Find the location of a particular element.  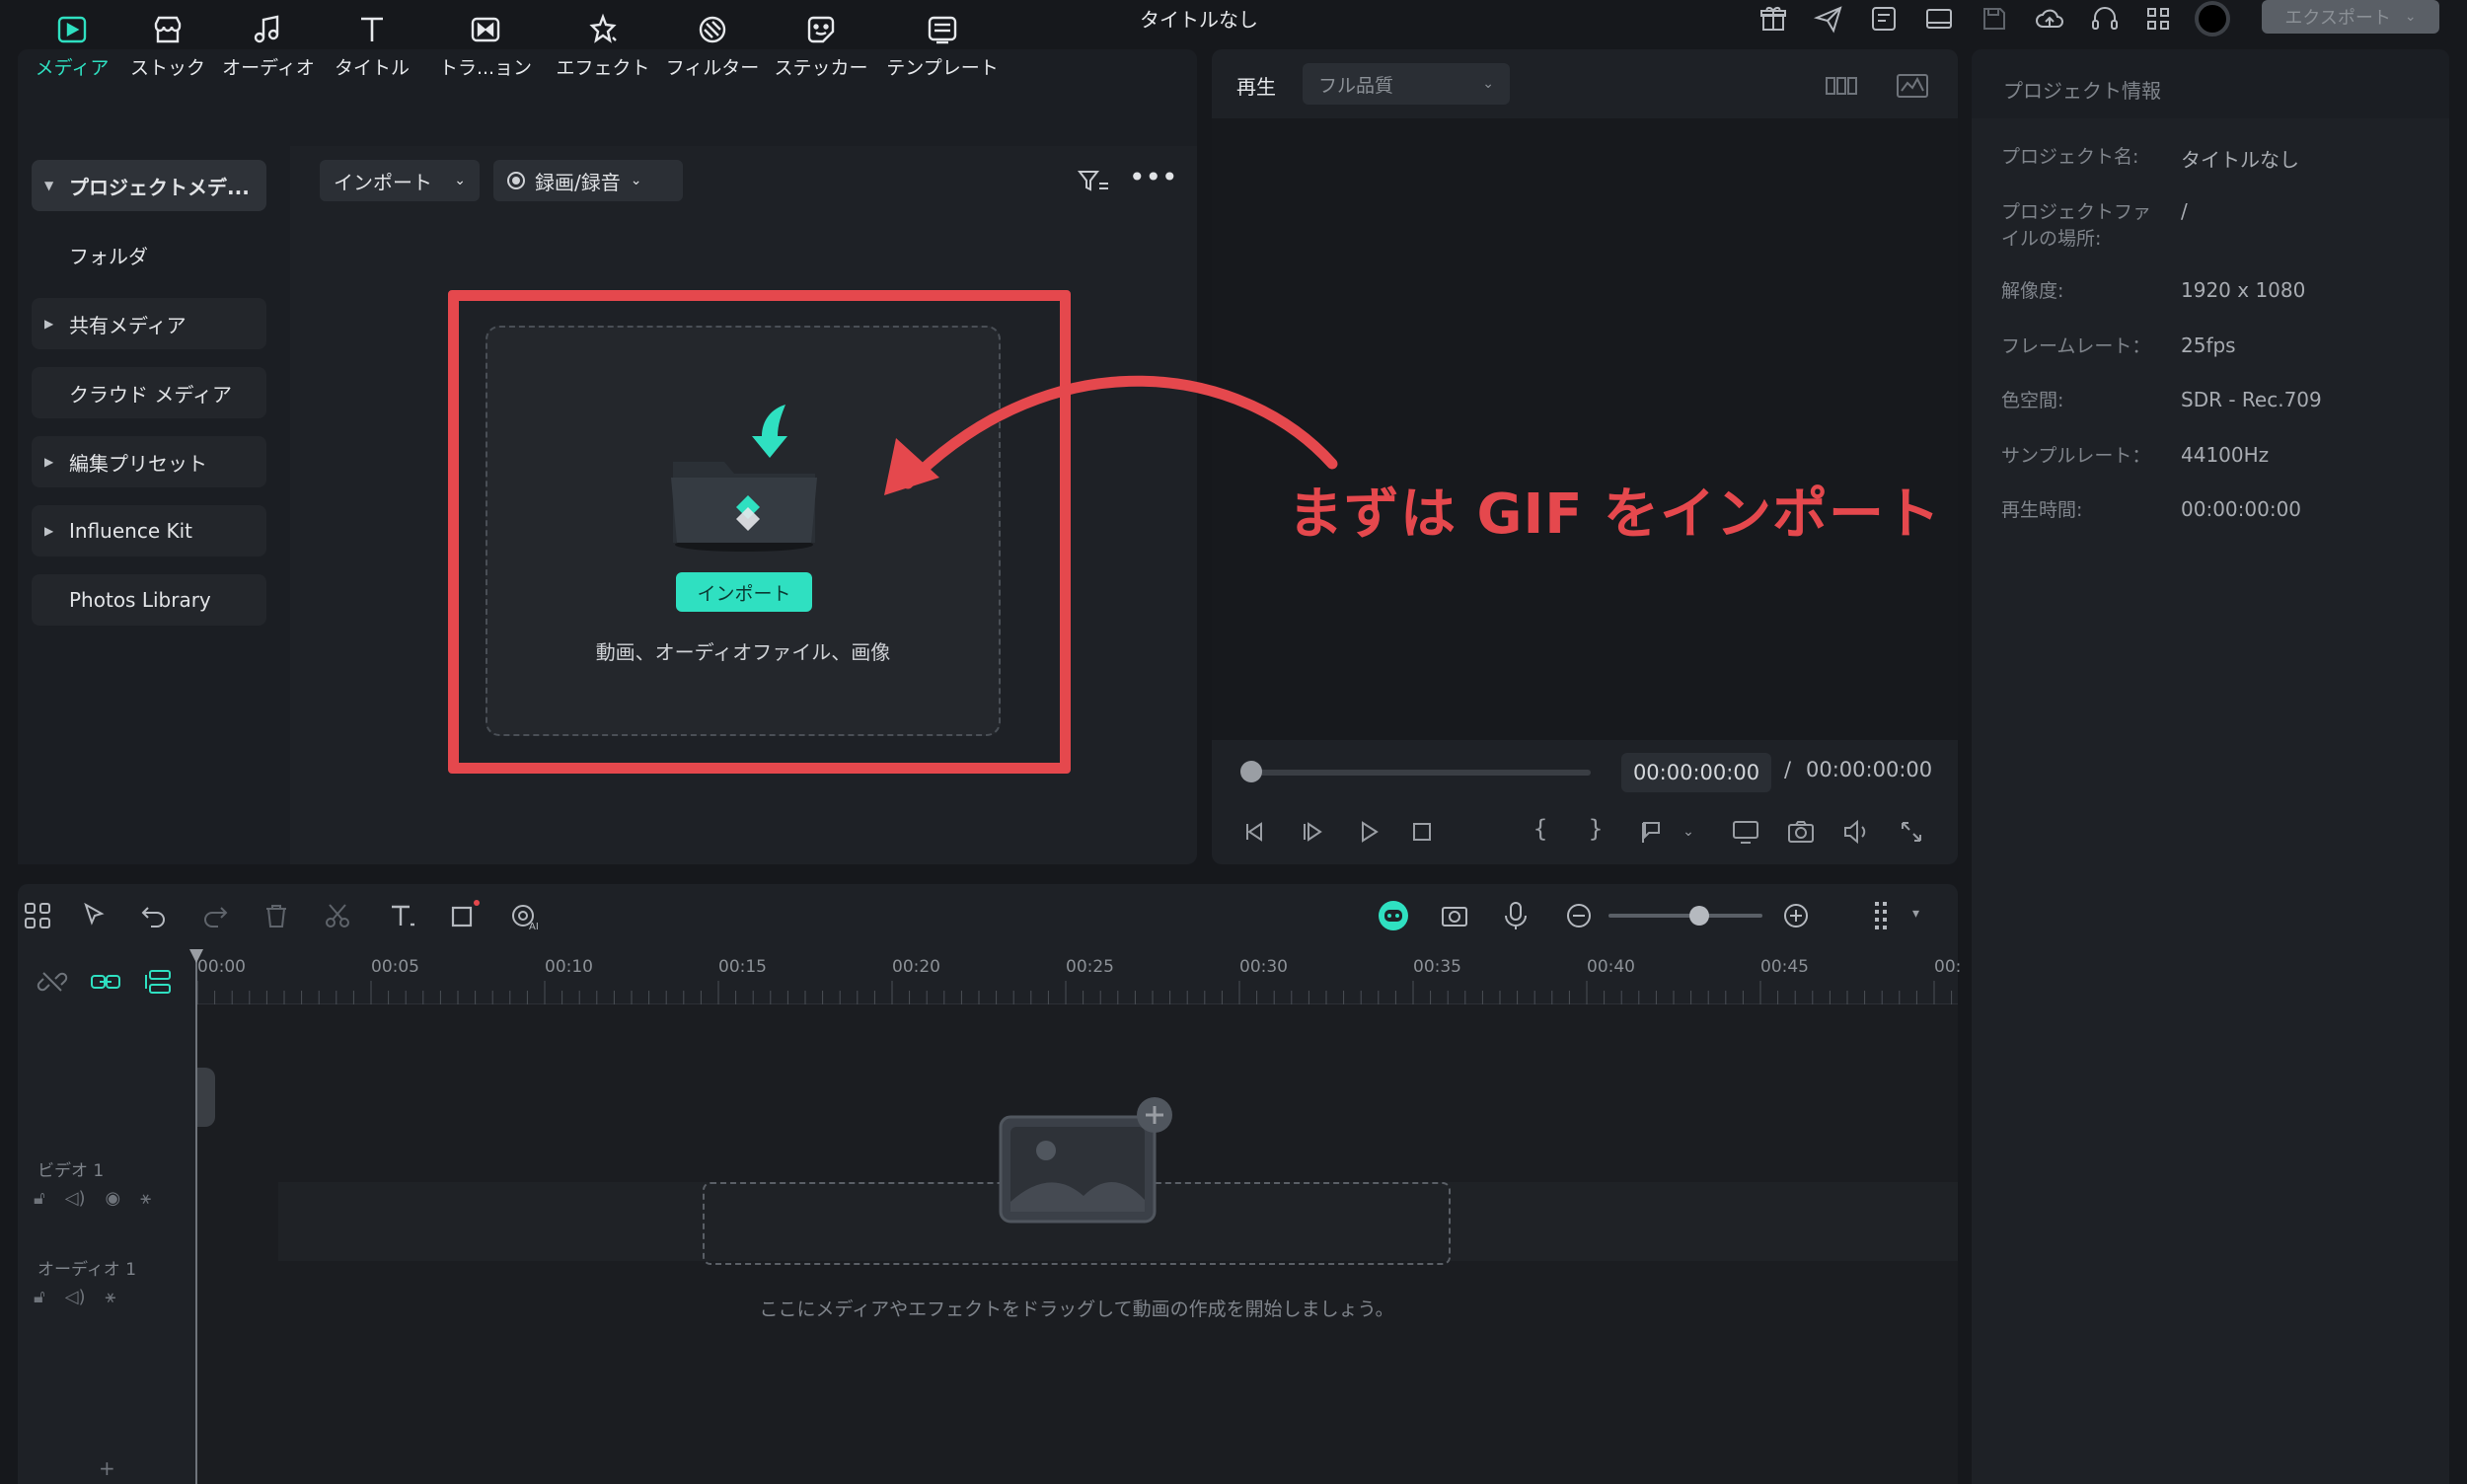

add-track-button: + is located at coordinates (107, 1468).